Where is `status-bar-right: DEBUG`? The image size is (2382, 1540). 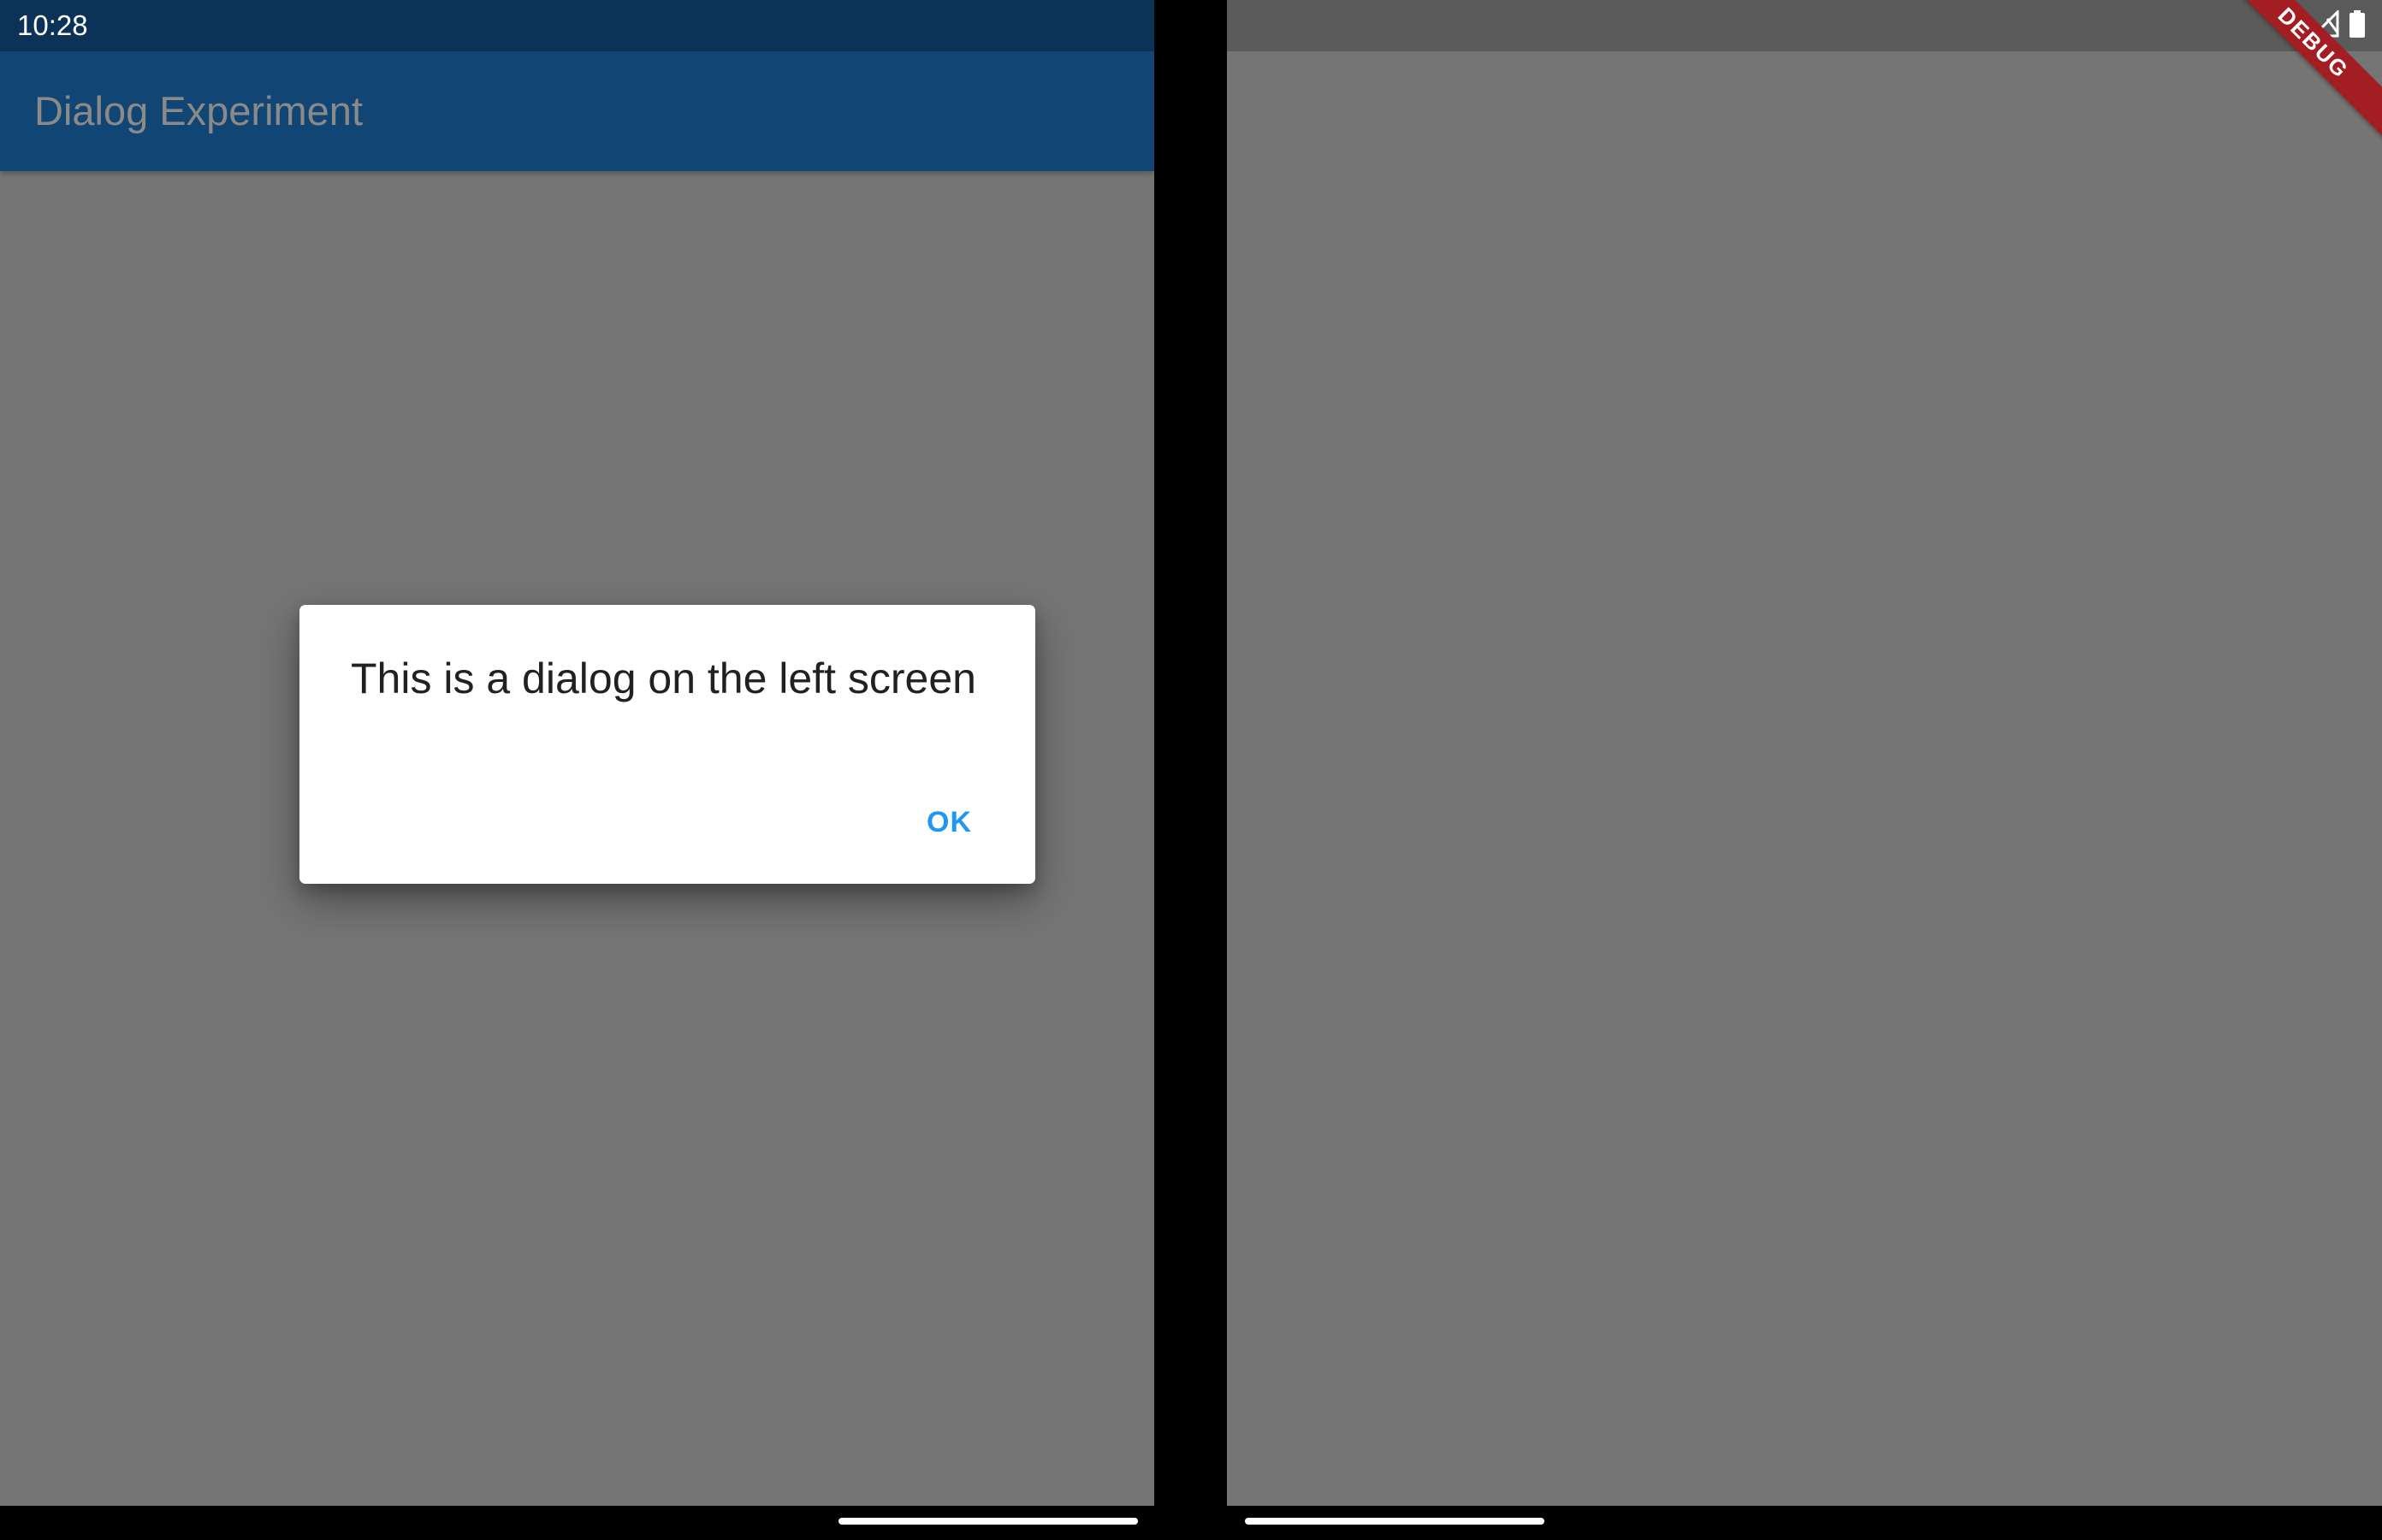 status-bar-right: DEBUG is located at coordinates (1804, 73).